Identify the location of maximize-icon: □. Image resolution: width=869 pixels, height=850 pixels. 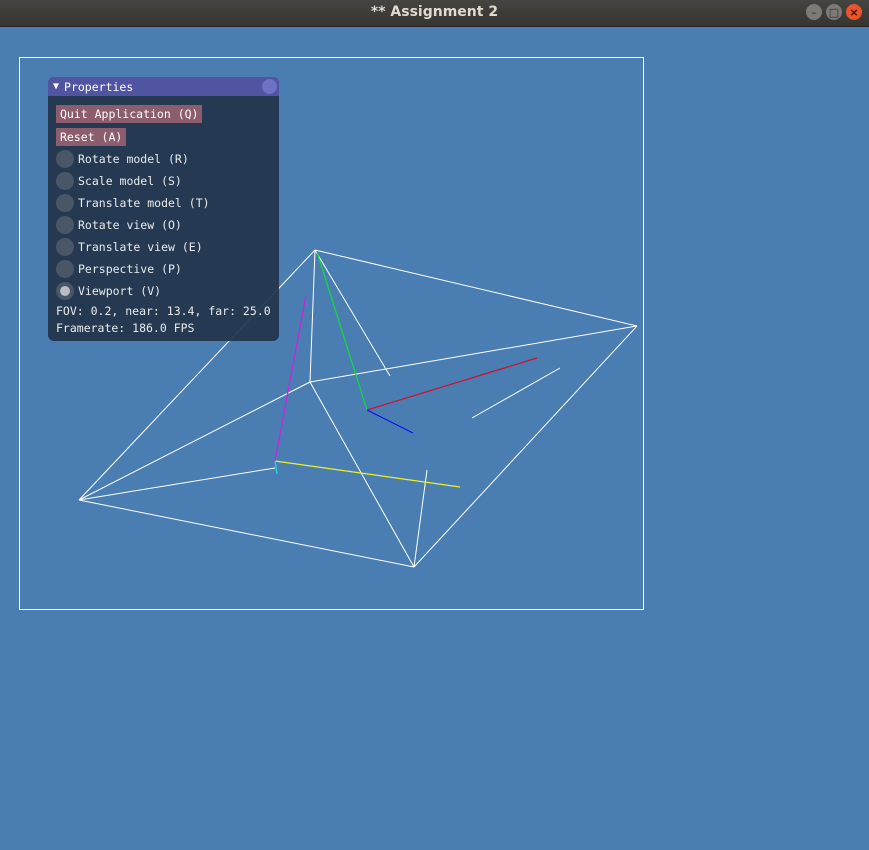
(834, 12).